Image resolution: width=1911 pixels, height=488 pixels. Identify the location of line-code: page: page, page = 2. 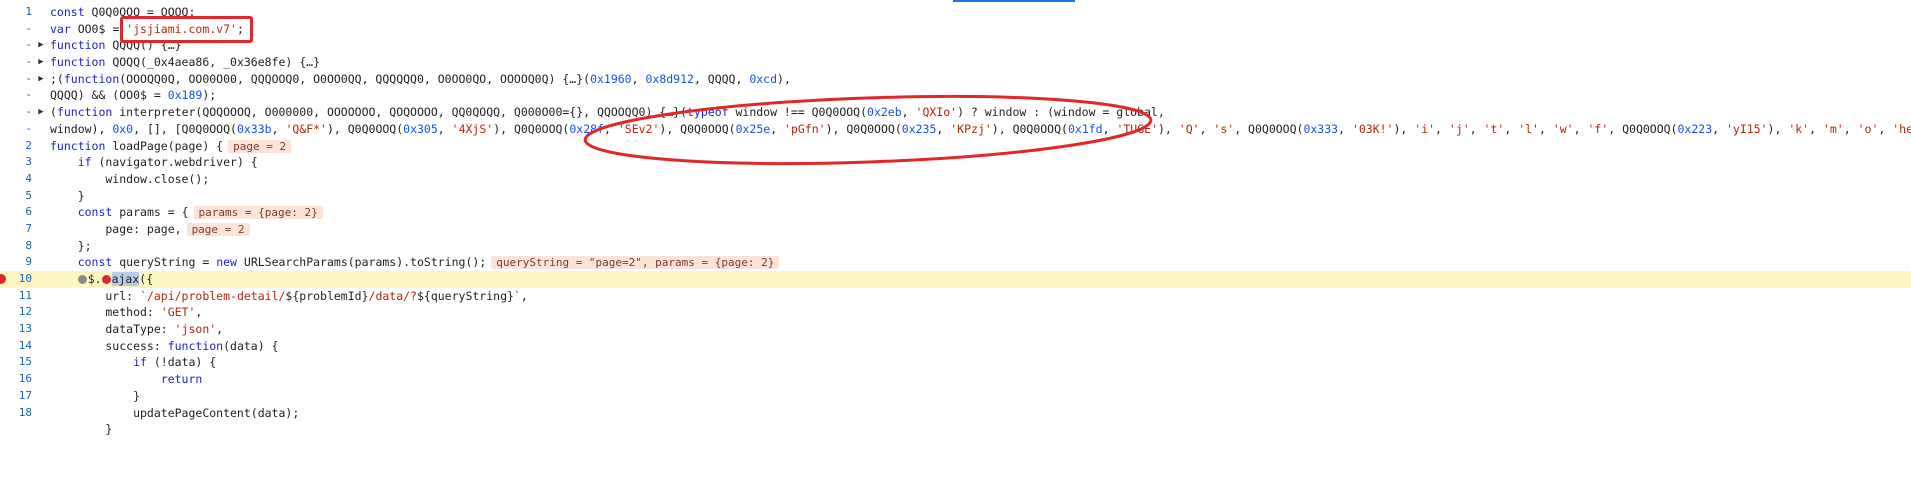
(150, 230).